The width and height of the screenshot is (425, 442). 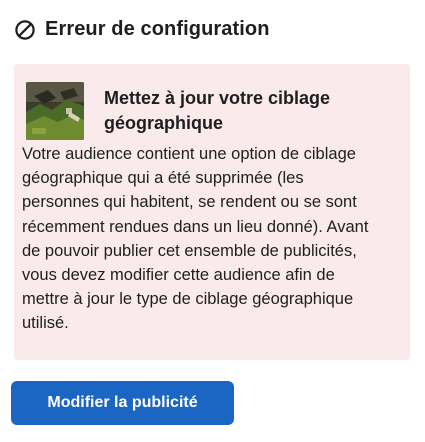 I want to click on error-header: Erreur de configuration, so click(x=142, y=29).